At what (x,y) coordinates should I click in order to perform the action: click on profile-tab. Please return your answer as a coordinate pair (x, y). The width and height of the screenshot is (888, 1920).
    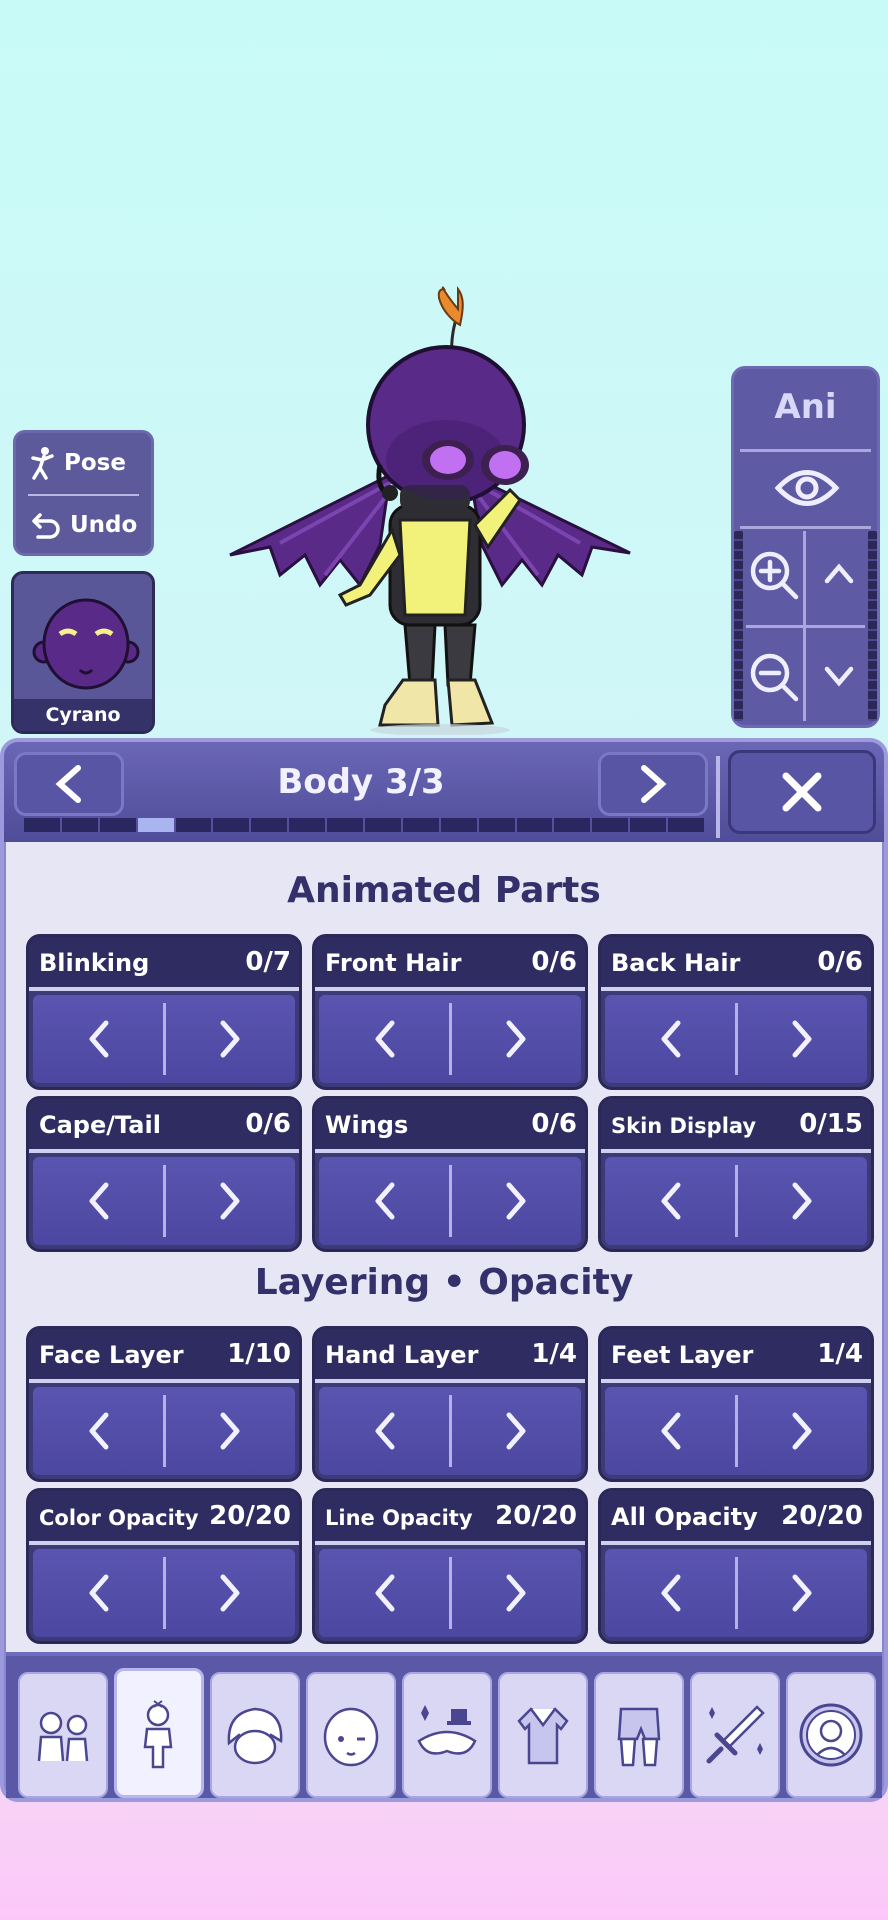
    Looking at the image, I should click on (831, 1735).